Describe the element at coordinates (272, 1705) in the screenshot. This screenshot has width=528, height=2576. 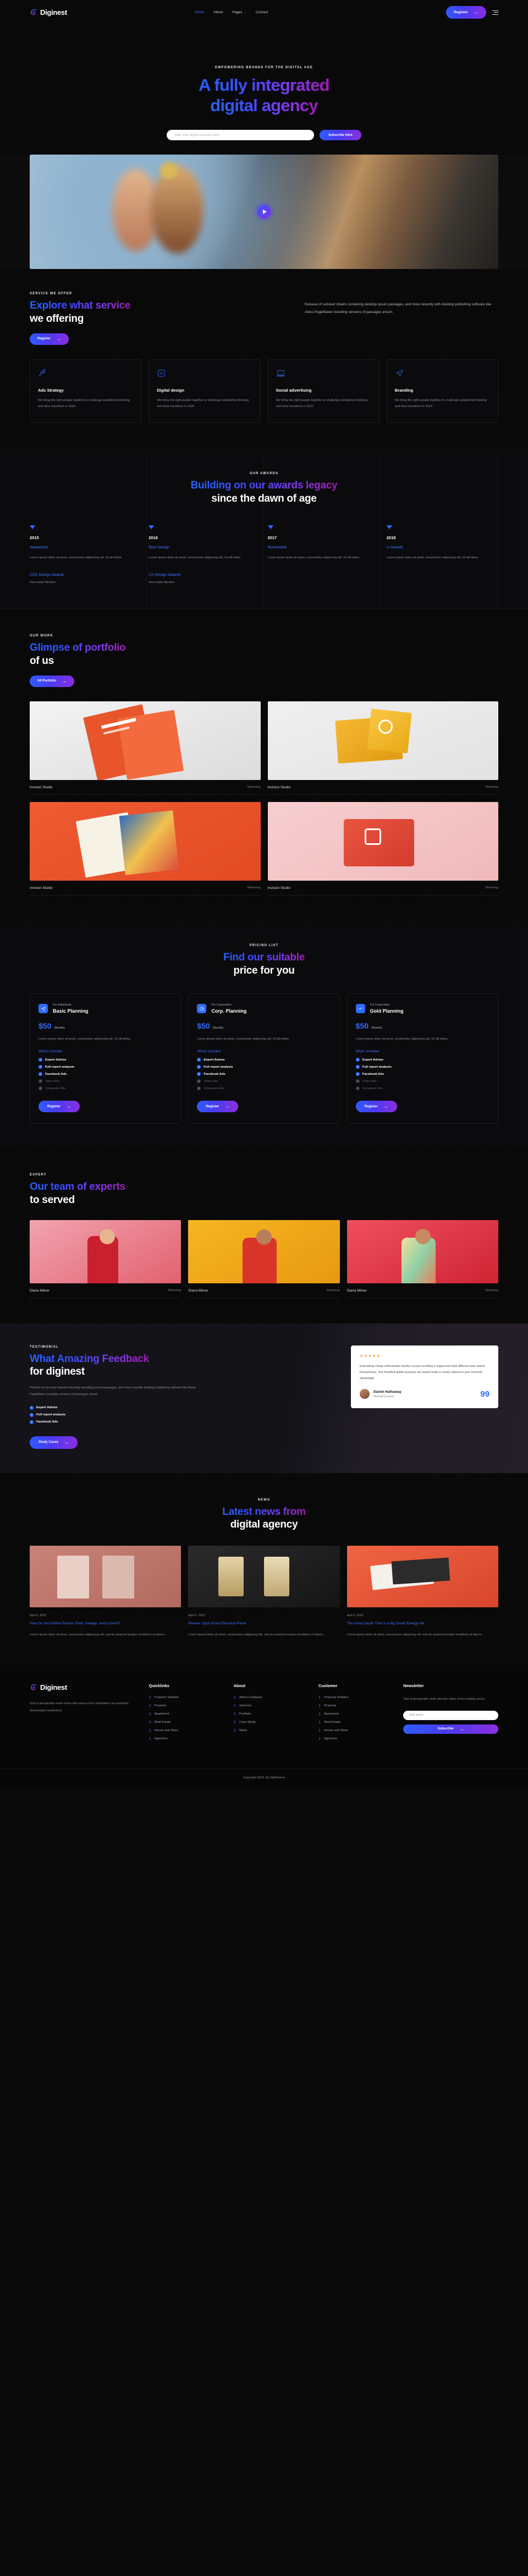
I see `footer-link: ❯ Services` at that location.